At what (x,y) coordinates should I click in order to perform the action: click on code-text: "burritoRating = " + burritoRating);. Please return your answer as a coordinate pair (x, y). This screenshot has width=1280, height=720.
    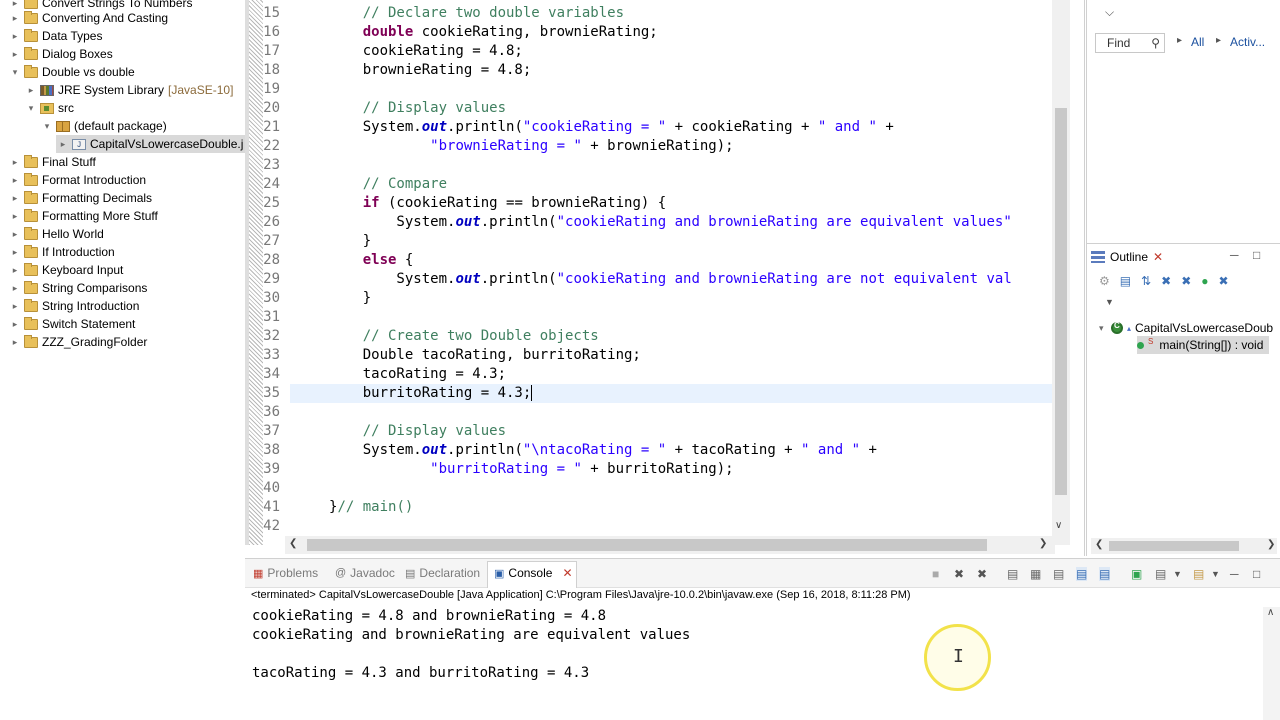
    Looking at the image, I should click on (531, 469).